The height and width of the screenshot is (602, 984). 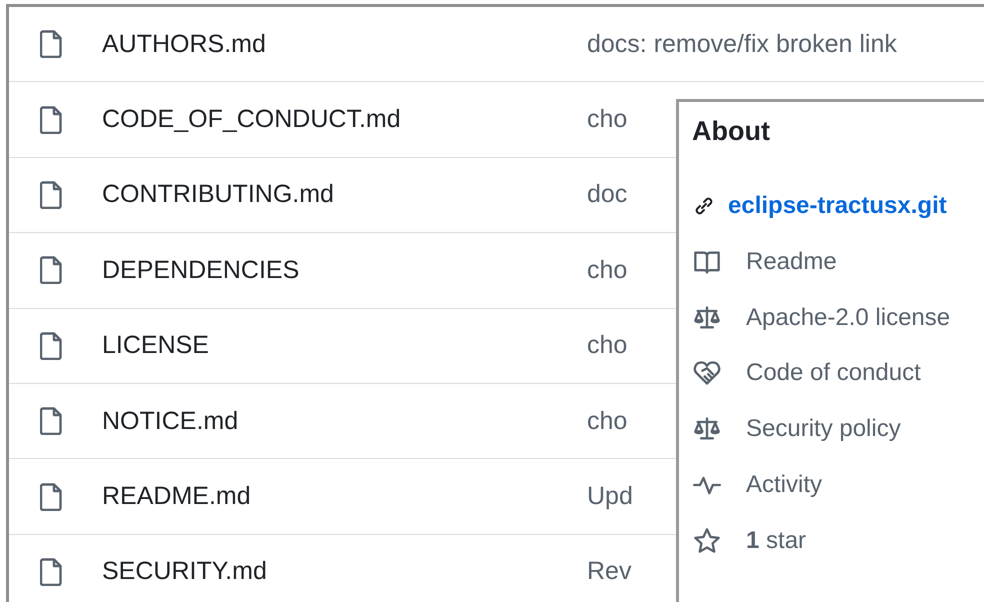 What do you see at coordinates (344, 44) in the screenshot?
I see `file-name: AUTHORS.md` at bounding box center [344, 44].